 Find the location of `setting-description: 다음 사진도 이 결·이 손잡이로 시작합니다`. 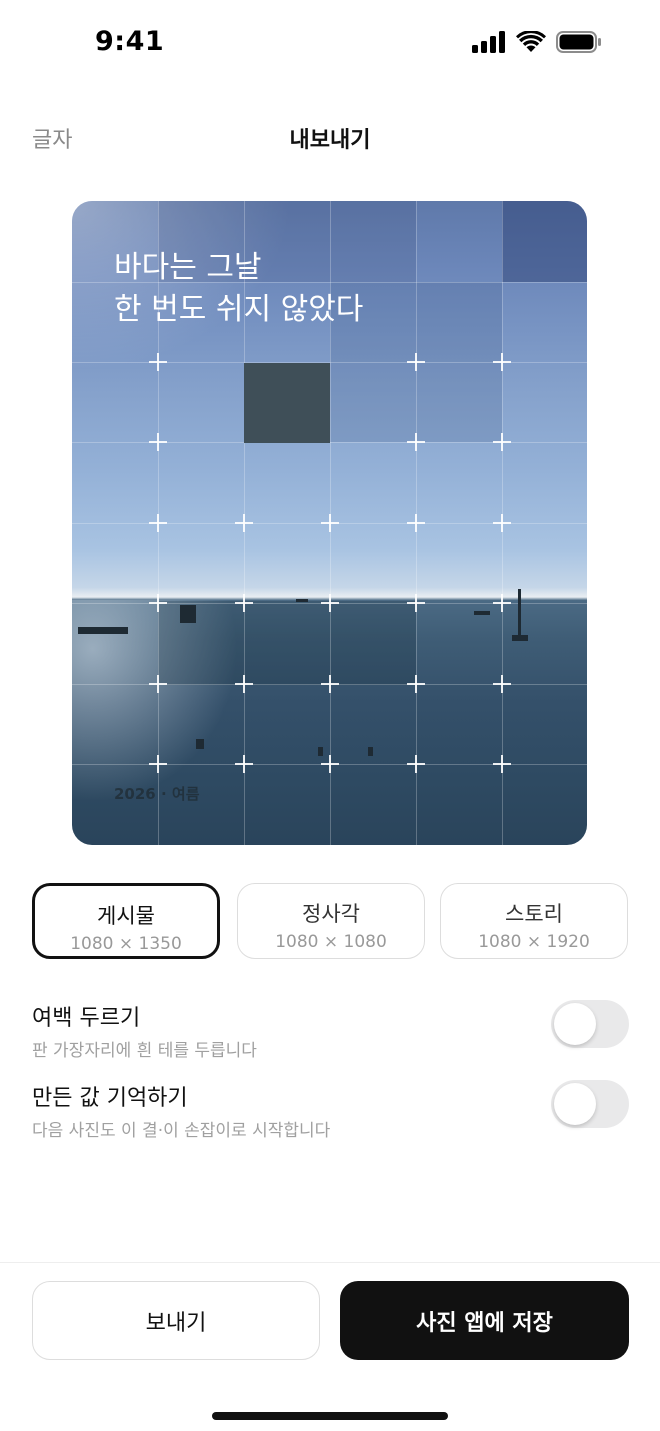

setting-description: 다음 사진도 이 결·이 손잡이로 시작합니다 is located at coordinates (181, 1131).